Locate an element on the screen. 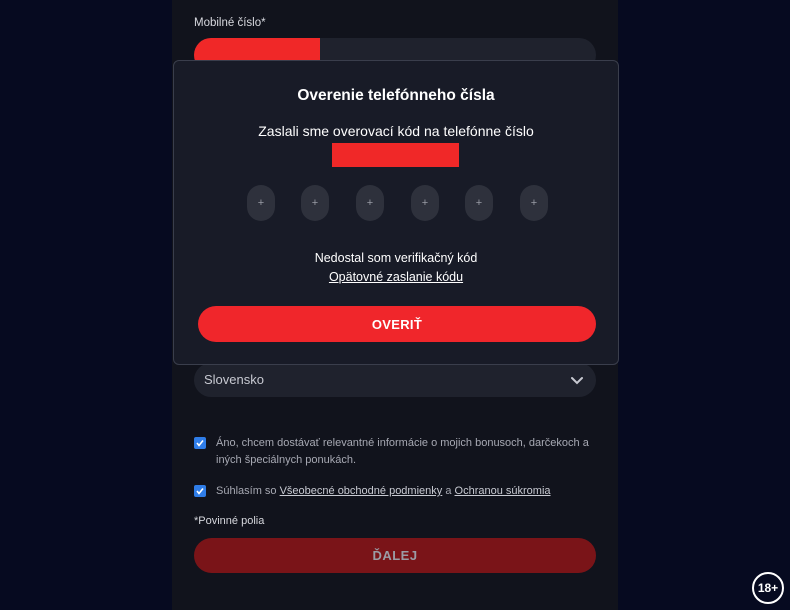 The image size is (790, 610). required-fields-note: *Povinné polia is located at coordinates (229, 521).